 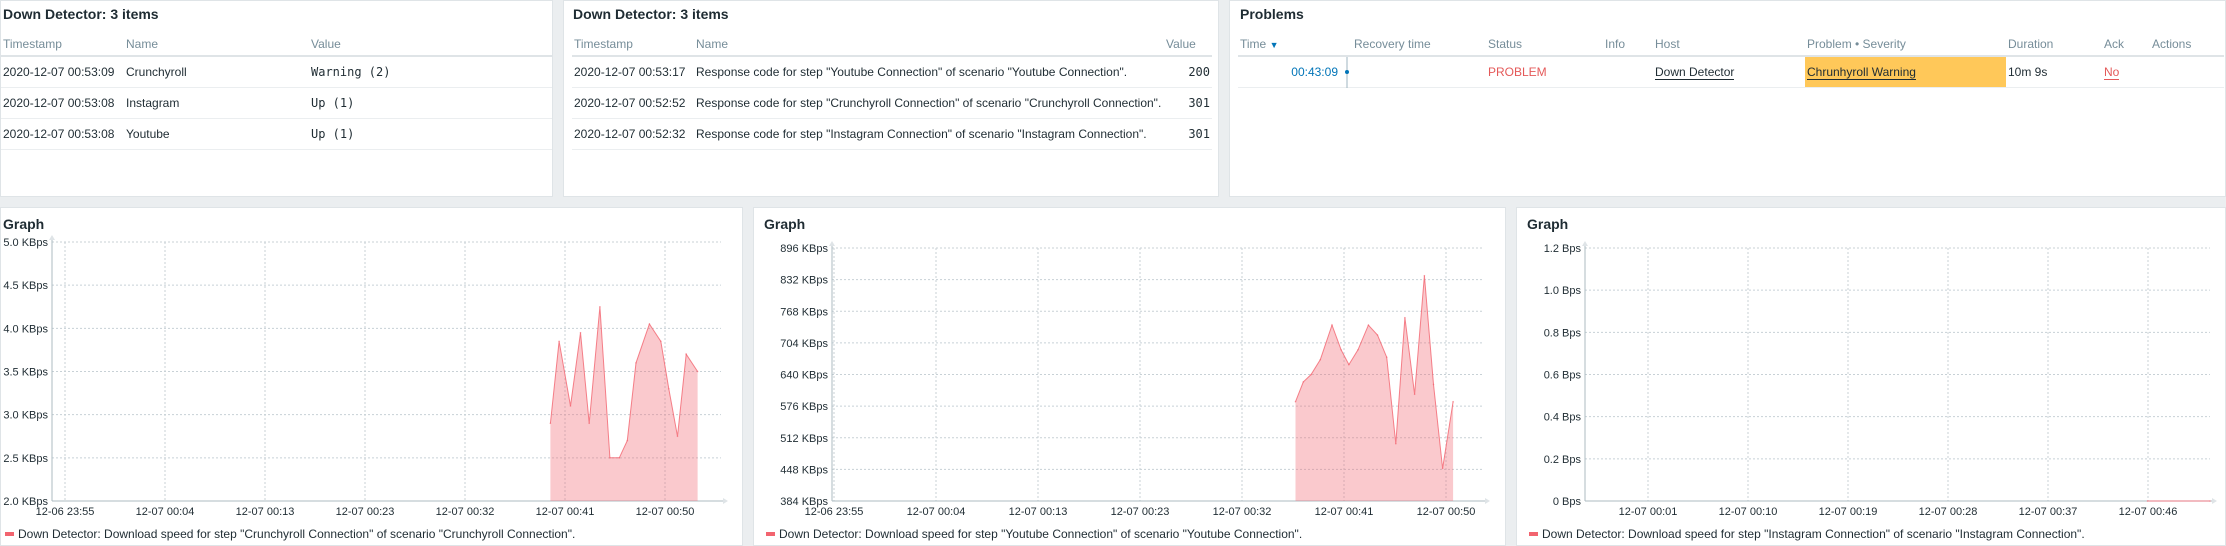 I want to click on cell-host: Down Detector, so click(x=1729, y=72).